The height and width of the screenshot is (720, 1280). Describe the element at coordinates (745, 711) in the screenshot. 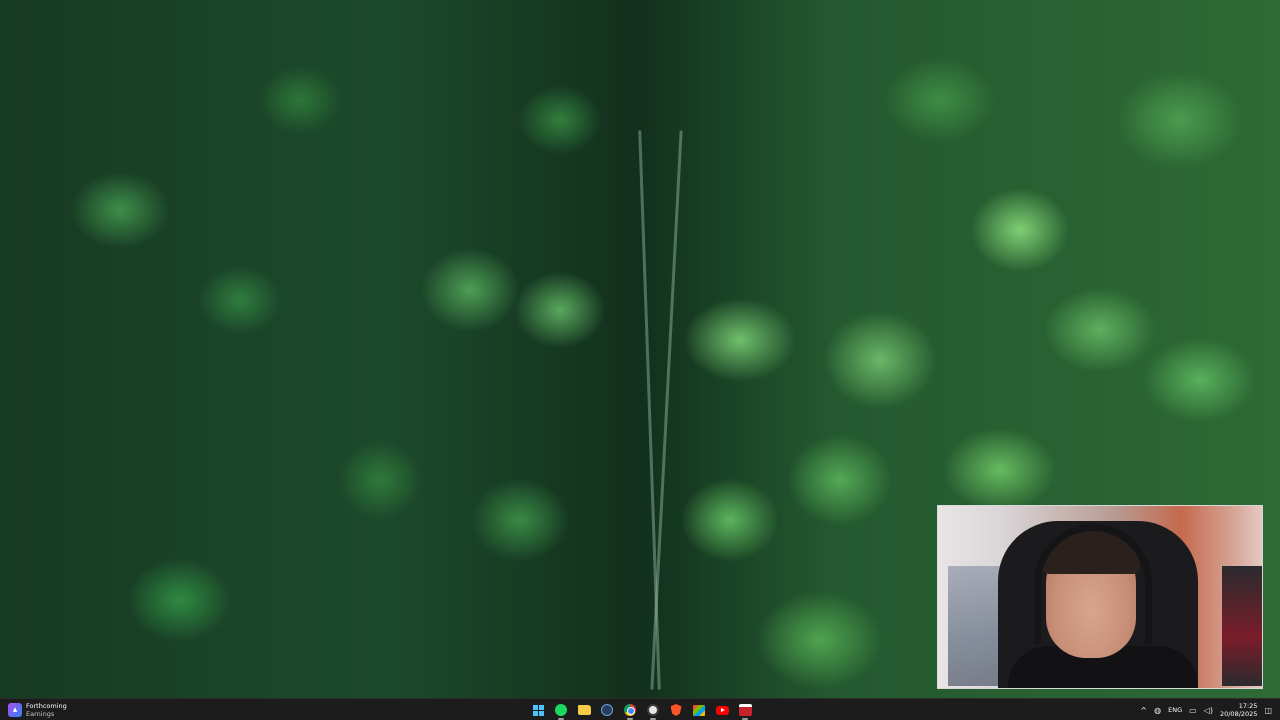

I see `app-red-icon` at that location.